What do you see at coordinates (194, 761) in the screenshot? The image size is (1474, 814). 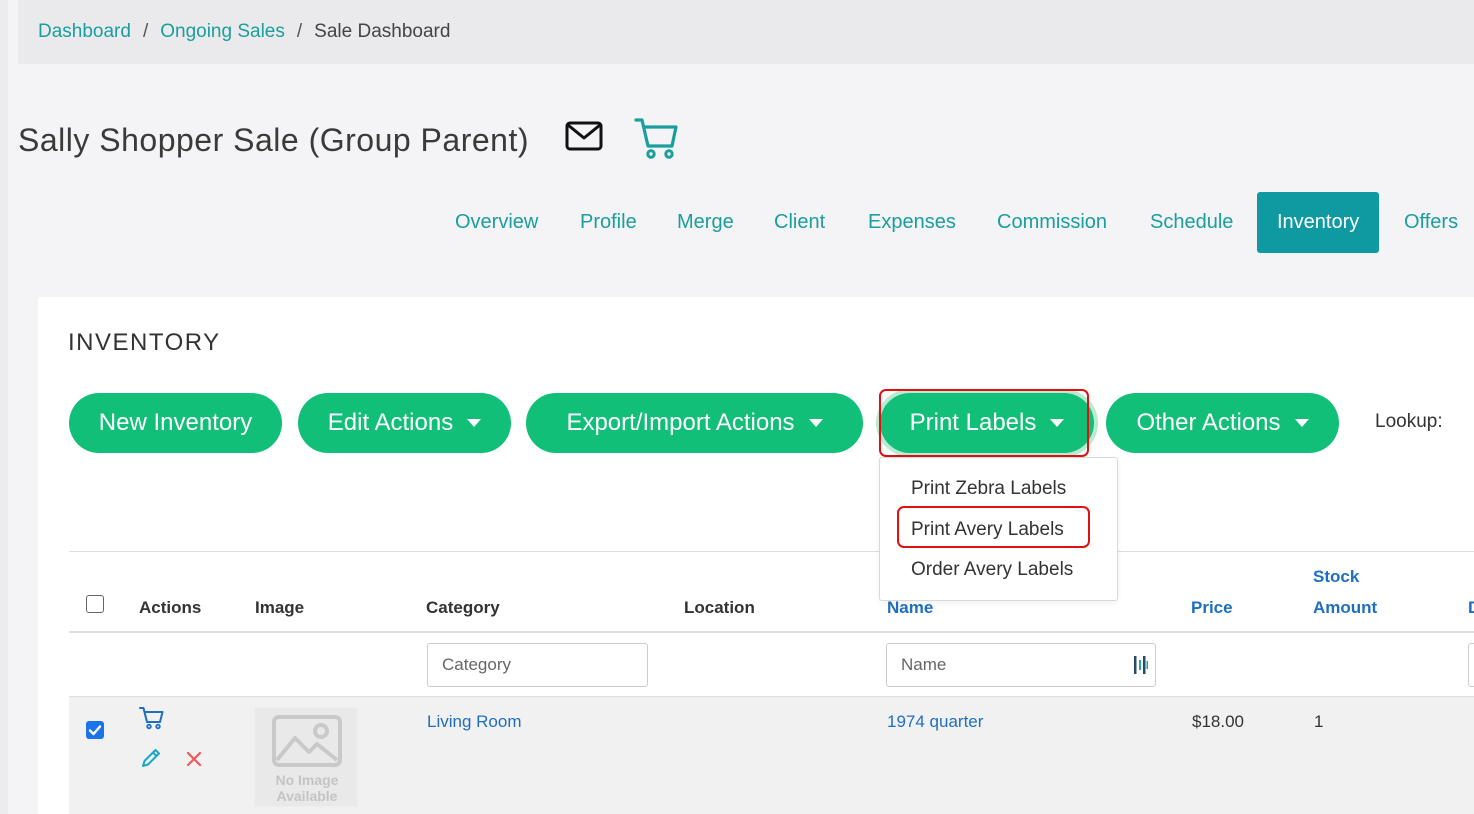 I see `delete-icon` at bounding box center [194, 761].